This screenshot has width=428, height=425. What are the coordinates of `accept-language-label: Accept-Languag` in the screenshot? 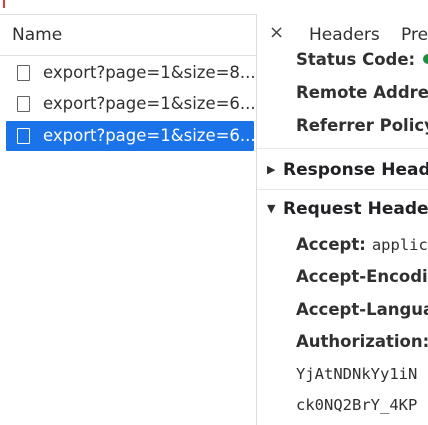 It's located at (362, 309).